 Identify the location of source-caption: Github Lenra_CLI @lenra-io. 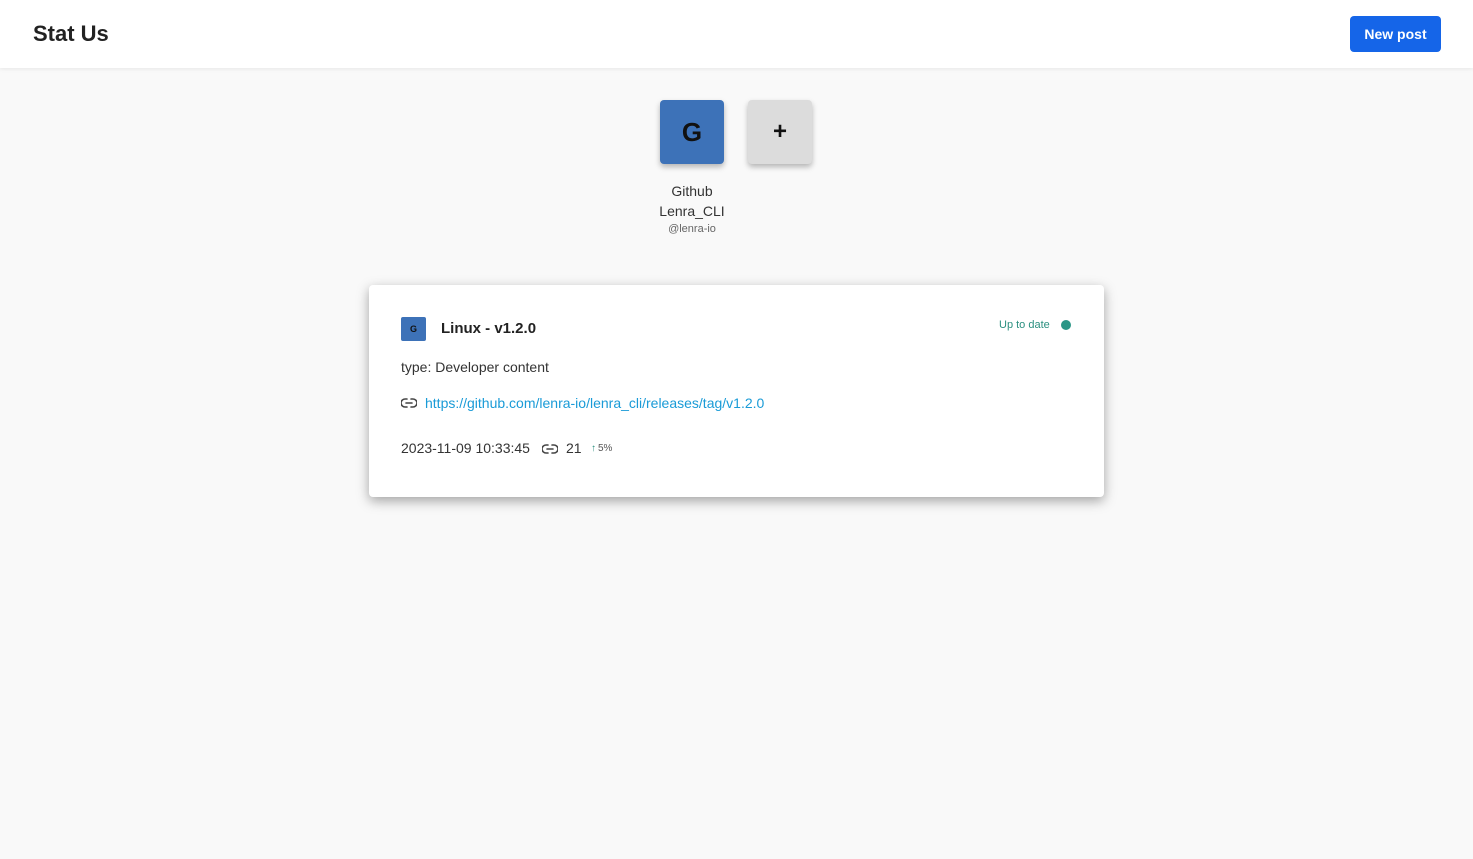
(692, 209).